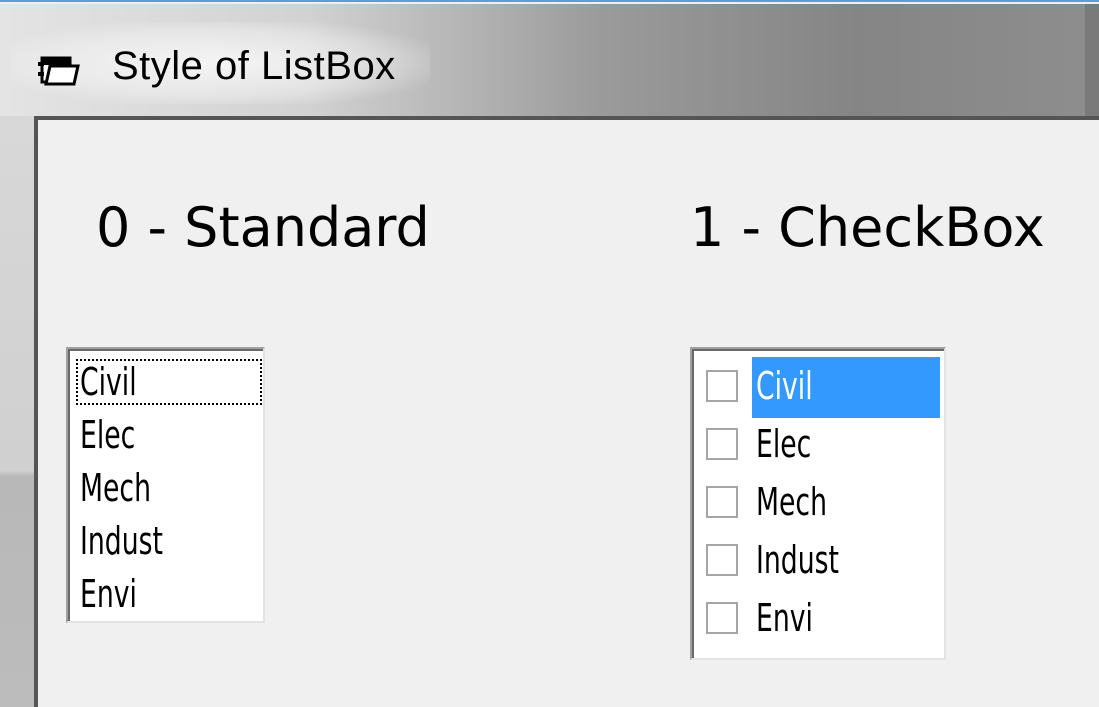 This screenshot has width=1099, height=707. I want to click on checkbox-envi, so click(722, 618).